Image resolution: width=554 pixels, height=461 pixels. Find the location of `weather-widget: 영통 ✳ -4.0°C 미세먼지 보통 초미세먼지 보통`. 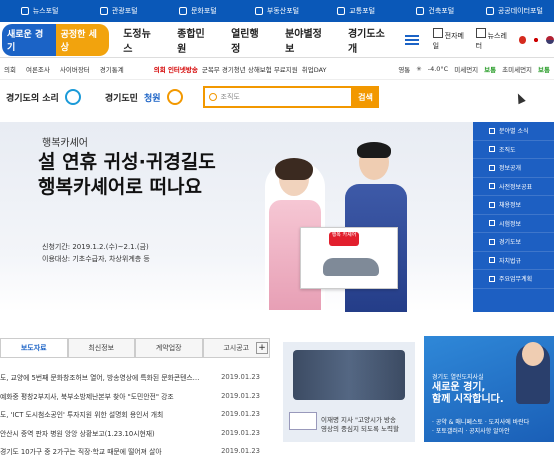

weather-widget: 영통 ✳ -4.0°C 미세먼지 보통 초미세먼지 보통 is located at coordinates (474, 69).